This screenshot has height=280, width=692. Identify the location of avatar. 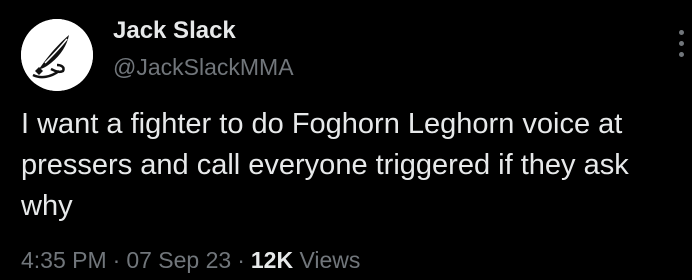
(57, 55).